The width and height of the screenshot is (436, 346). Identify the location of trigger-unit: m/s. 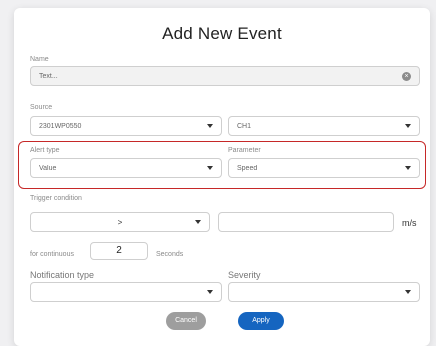
(409, 223).